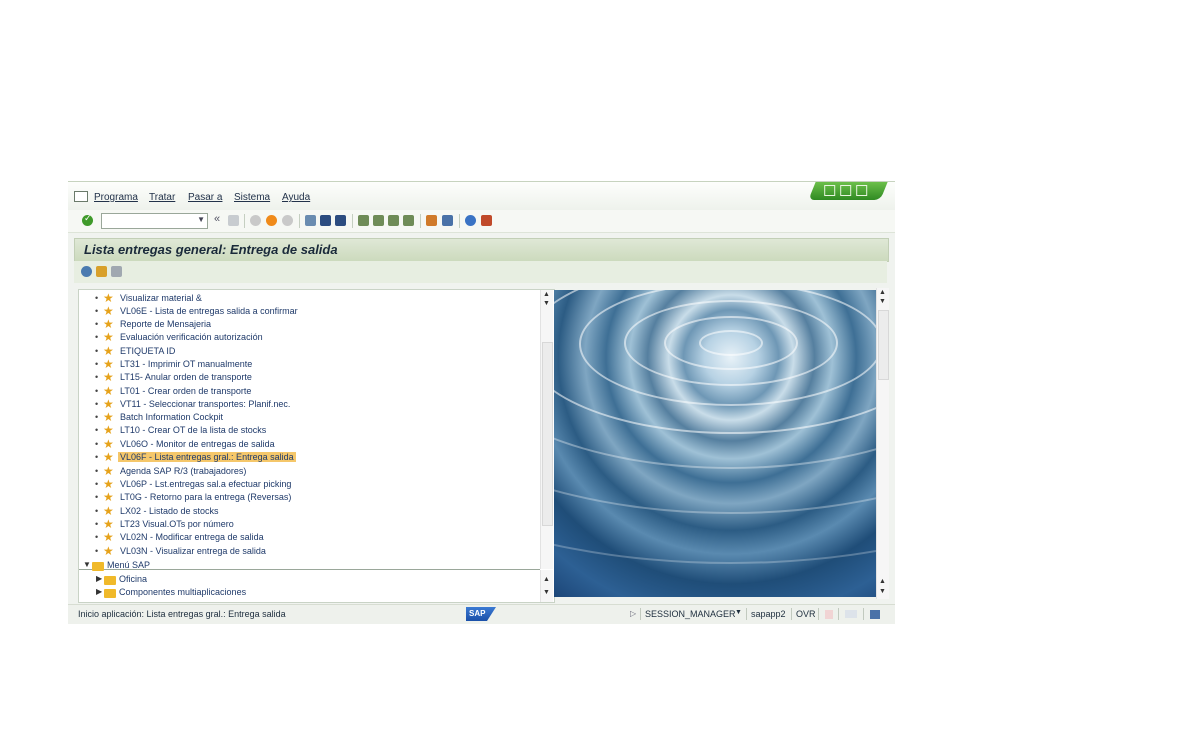 The height and width of the screenshot is (750, 1200). What do you see at coordinates (252, 197) in the screenshot?
I see `menu-sistema: Sistema` at bounding box center [252, 197].